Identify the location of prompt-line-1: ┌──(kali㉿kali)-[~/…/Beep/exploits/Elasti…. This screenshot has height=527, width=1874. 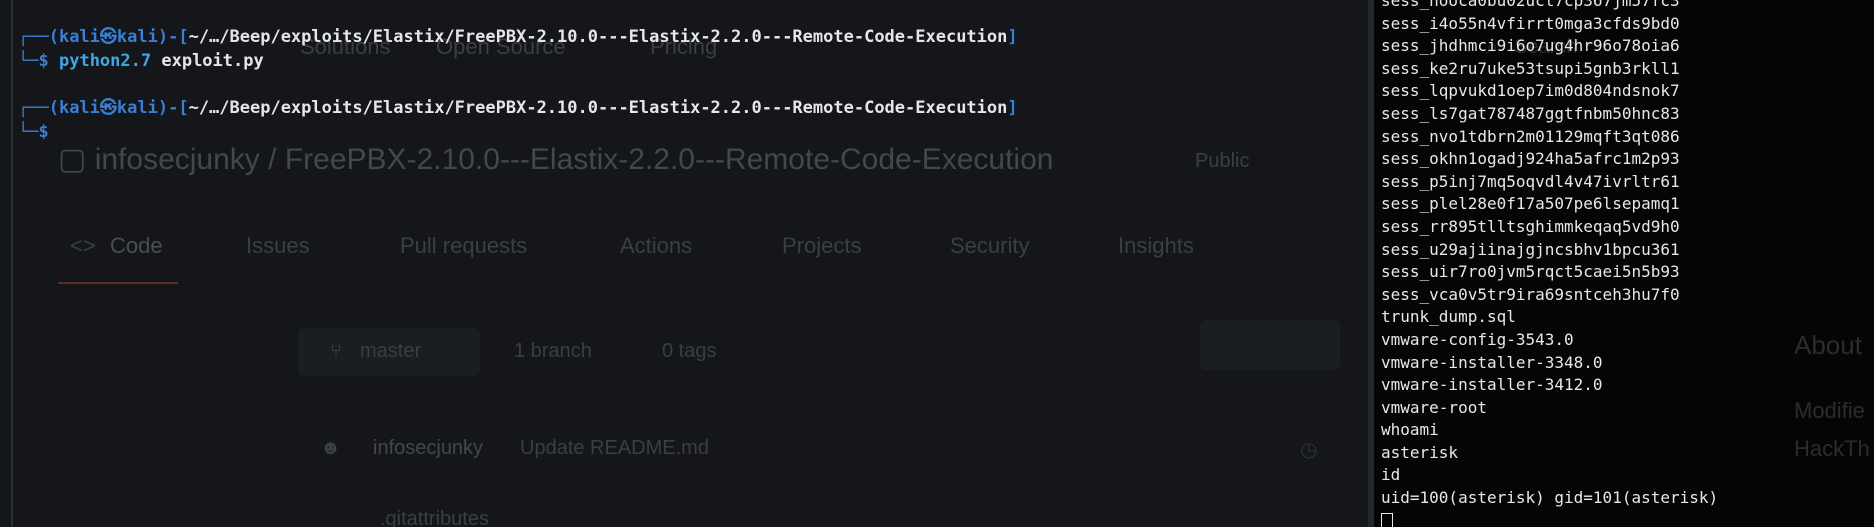
(518, 37).